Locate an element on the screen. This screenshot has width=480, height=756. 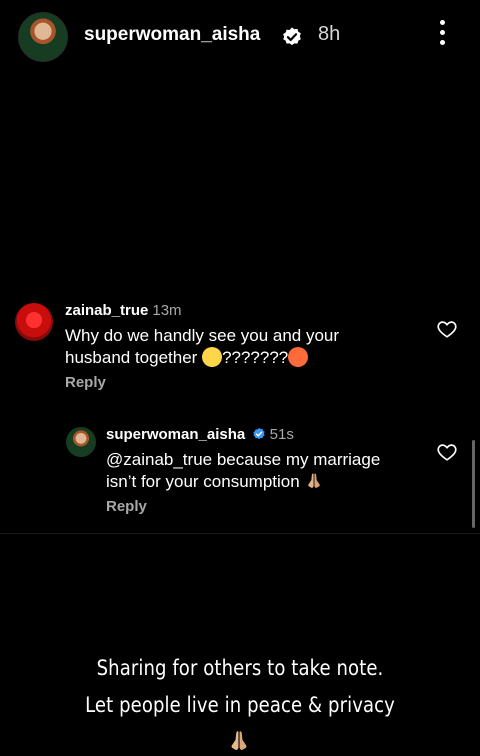
caption-line2: Let people live in peace & privacy is located at coordinates (240, 705).